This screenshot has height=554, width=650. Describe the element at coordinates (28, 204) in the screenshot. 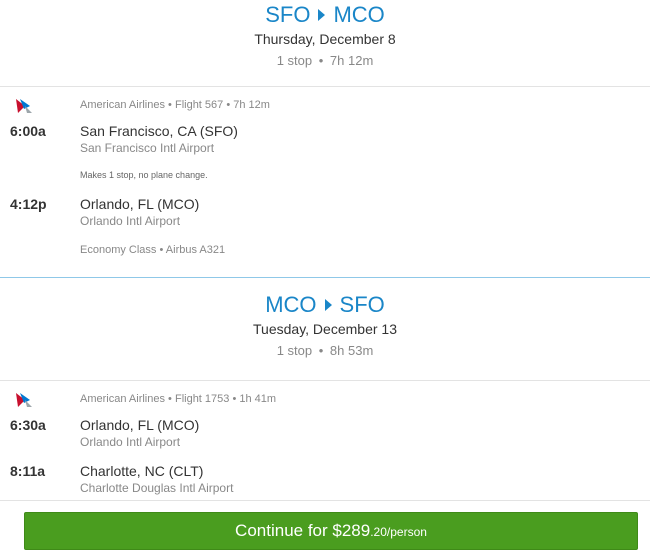

I see `outbound-arrive-time: 4:12p` at that location.